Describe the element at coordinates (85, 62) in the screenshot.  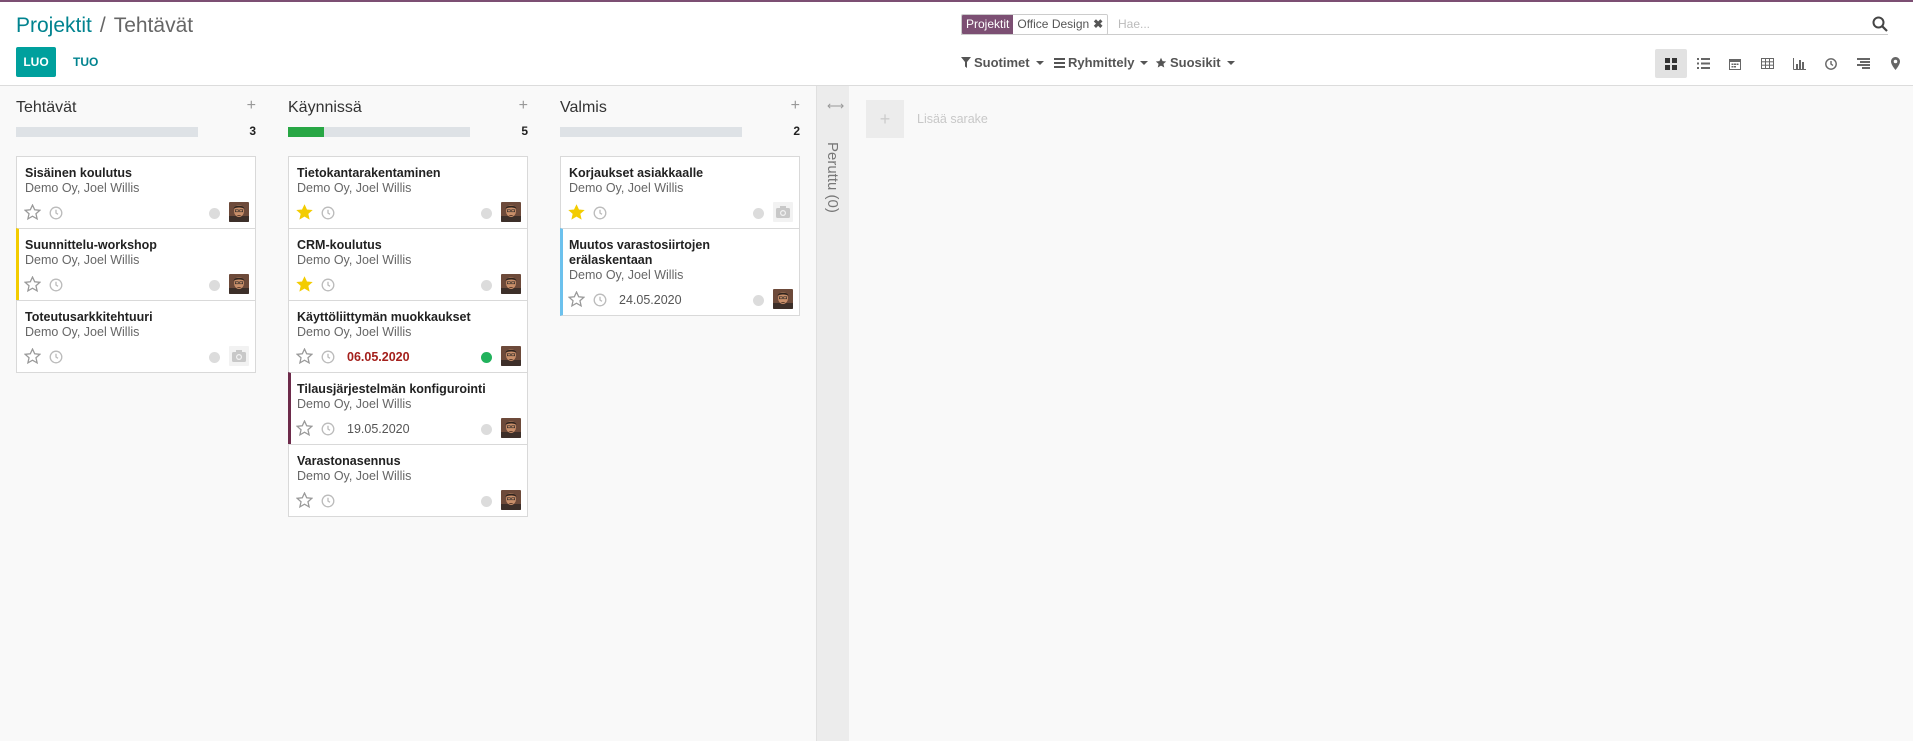
I see `import-button: TUO` at that location.